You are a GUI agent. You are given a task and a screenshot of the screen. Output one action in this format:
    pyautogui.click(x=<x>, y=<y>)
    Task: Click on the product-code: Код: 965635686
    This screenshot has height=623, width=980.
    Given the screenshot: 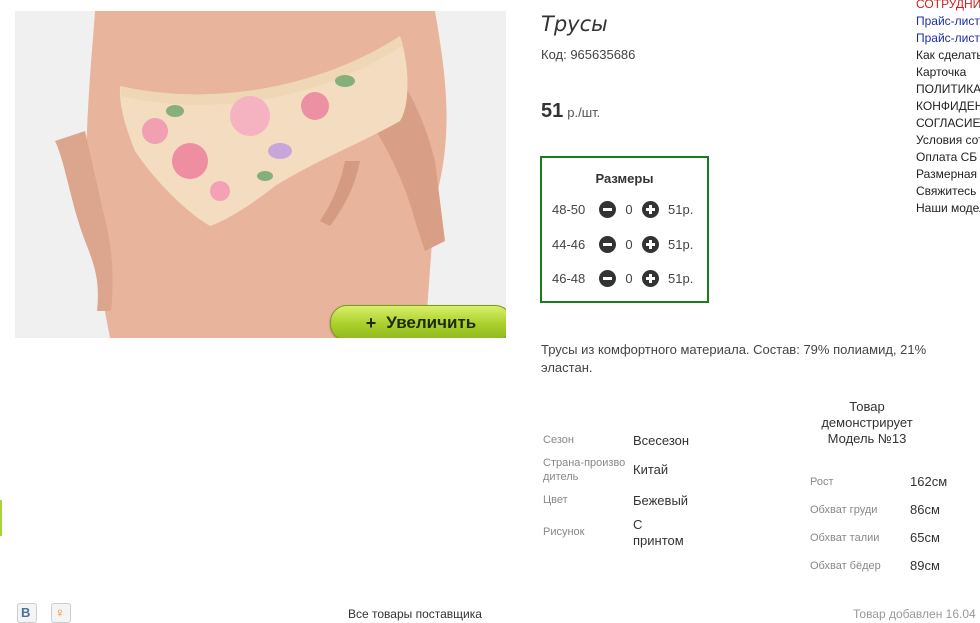 What is the action you would take?
    pyautogui.click(x=588, y=54)
    